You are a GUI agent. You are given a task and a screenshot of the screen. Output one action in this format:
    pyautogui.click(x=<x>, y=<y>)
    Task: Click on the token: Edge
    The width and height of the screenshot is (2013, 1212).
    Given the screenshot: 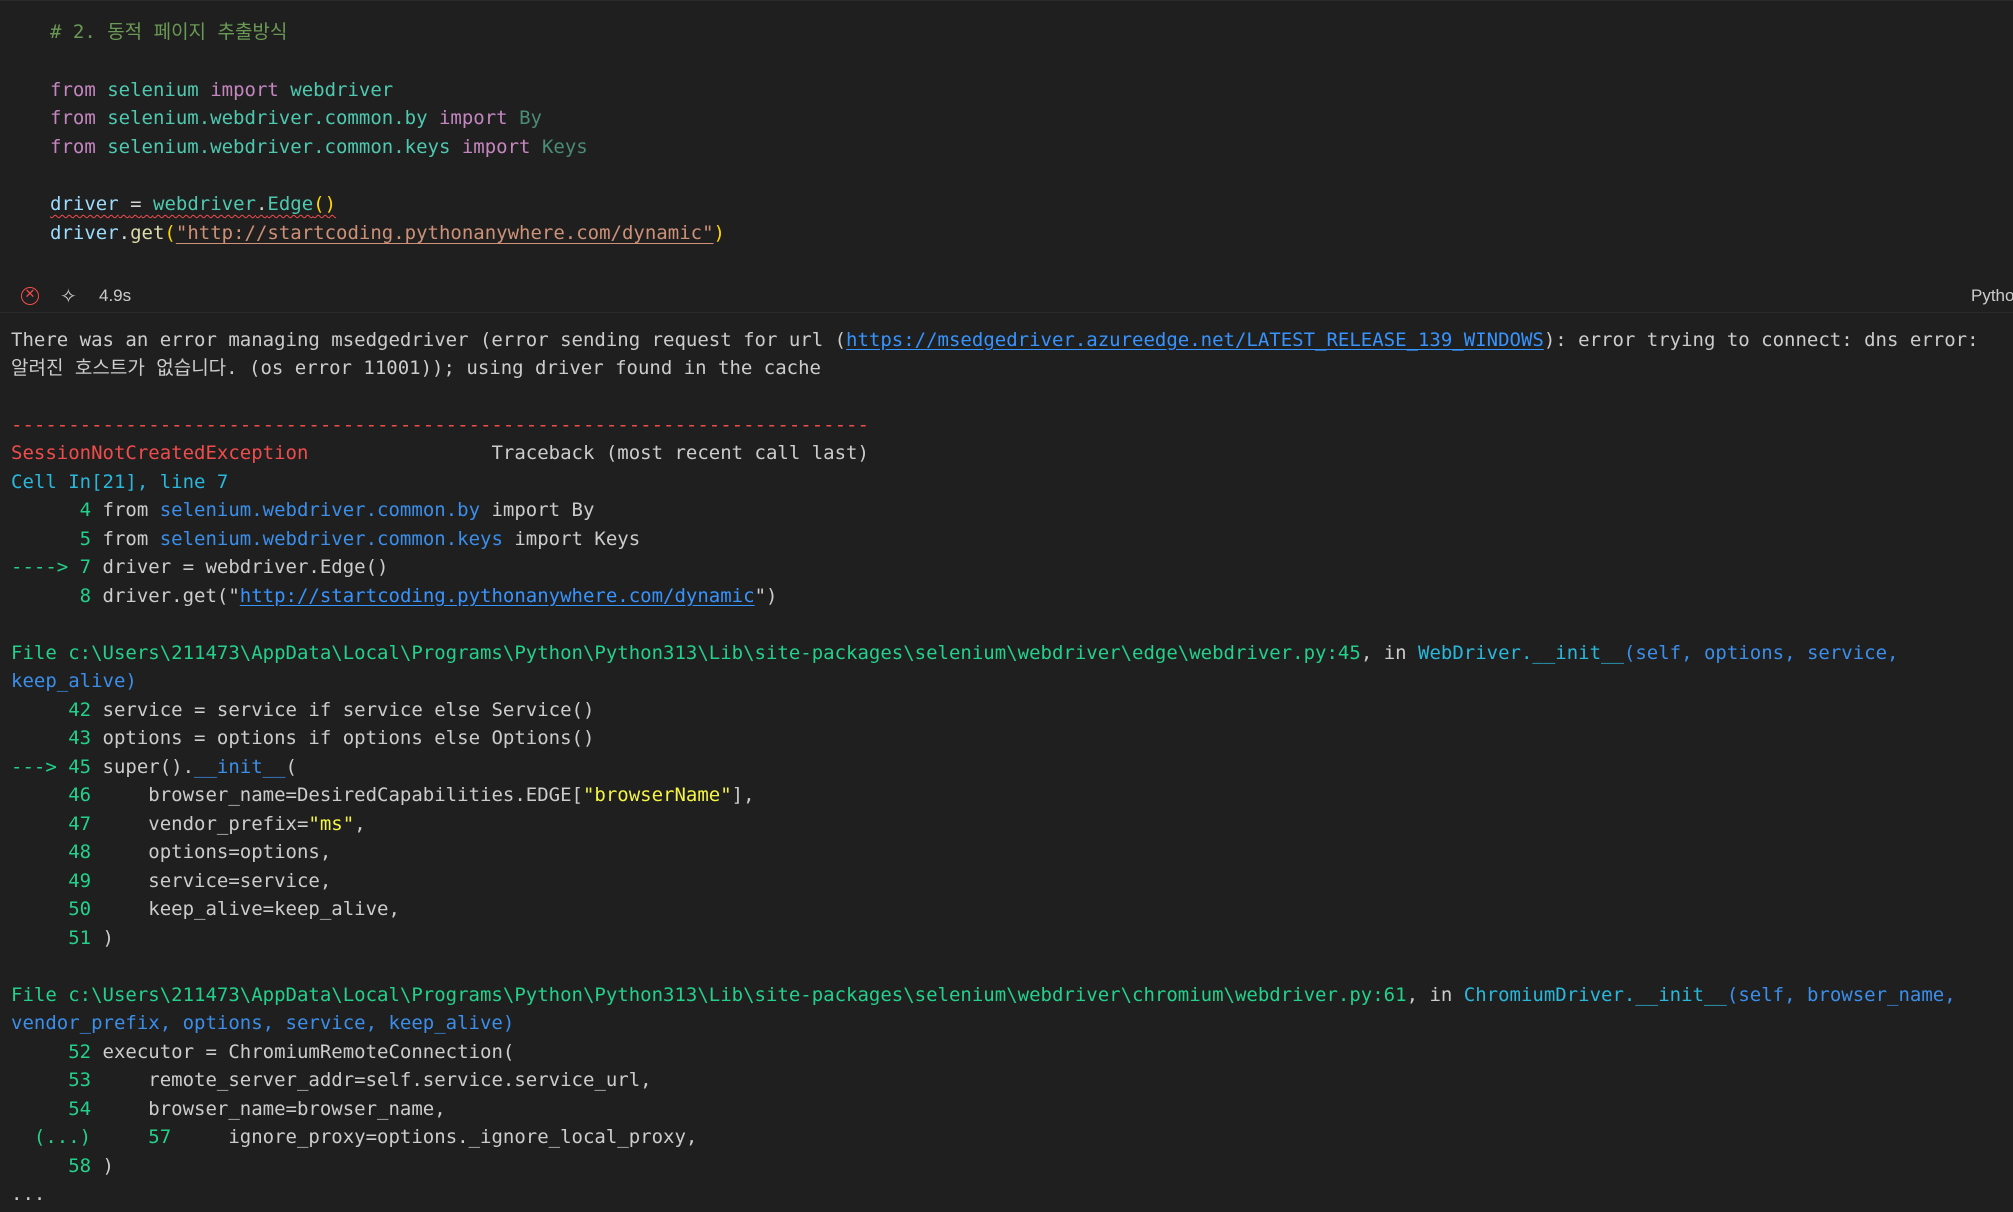 What is the action you would take?
    pyautogui.click(x=290, y=204)
    